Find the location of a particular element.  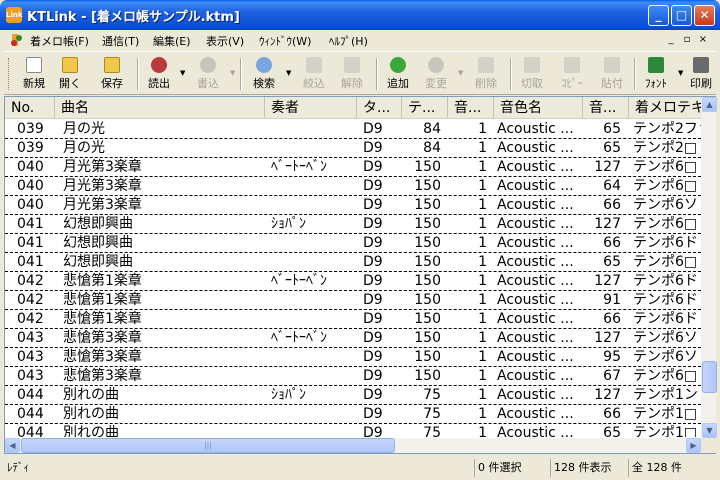

font-dropdown-arrow: ▼ is located at coordinates (681, 73).